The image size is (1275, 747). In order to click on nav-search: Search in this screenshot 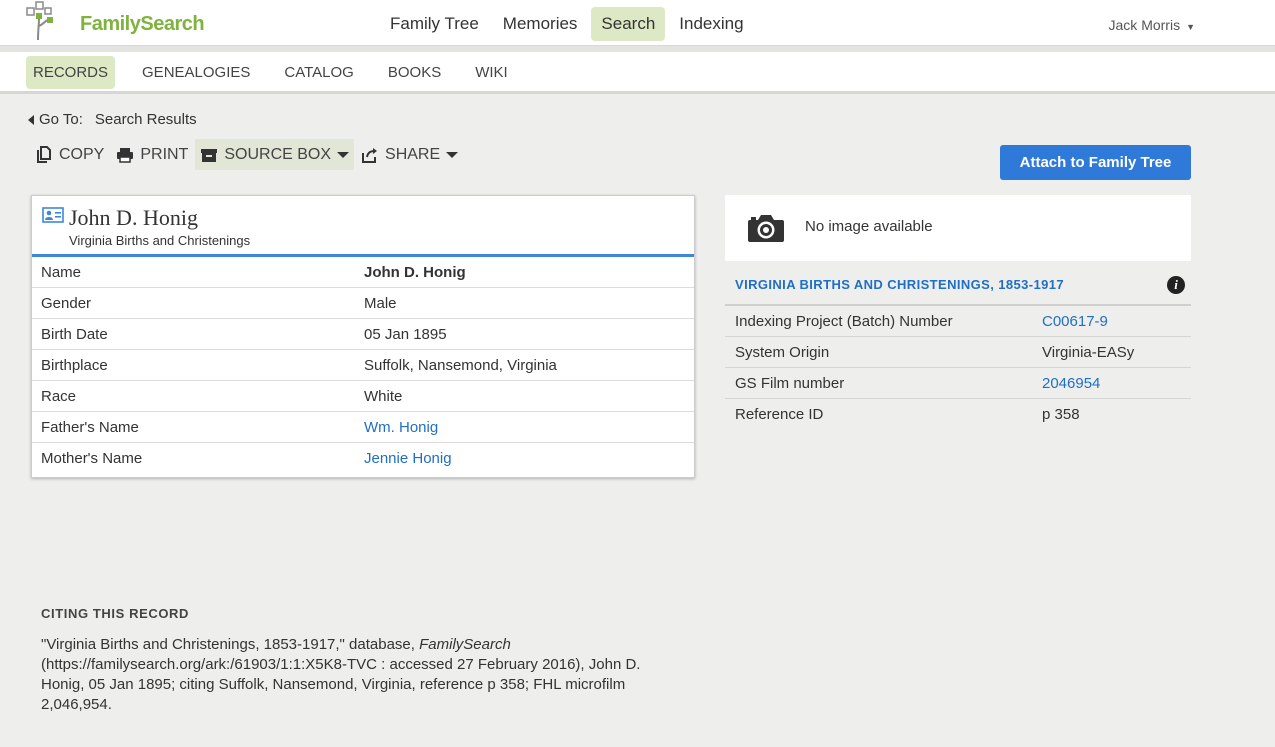, I will do `click(628, 24)`.